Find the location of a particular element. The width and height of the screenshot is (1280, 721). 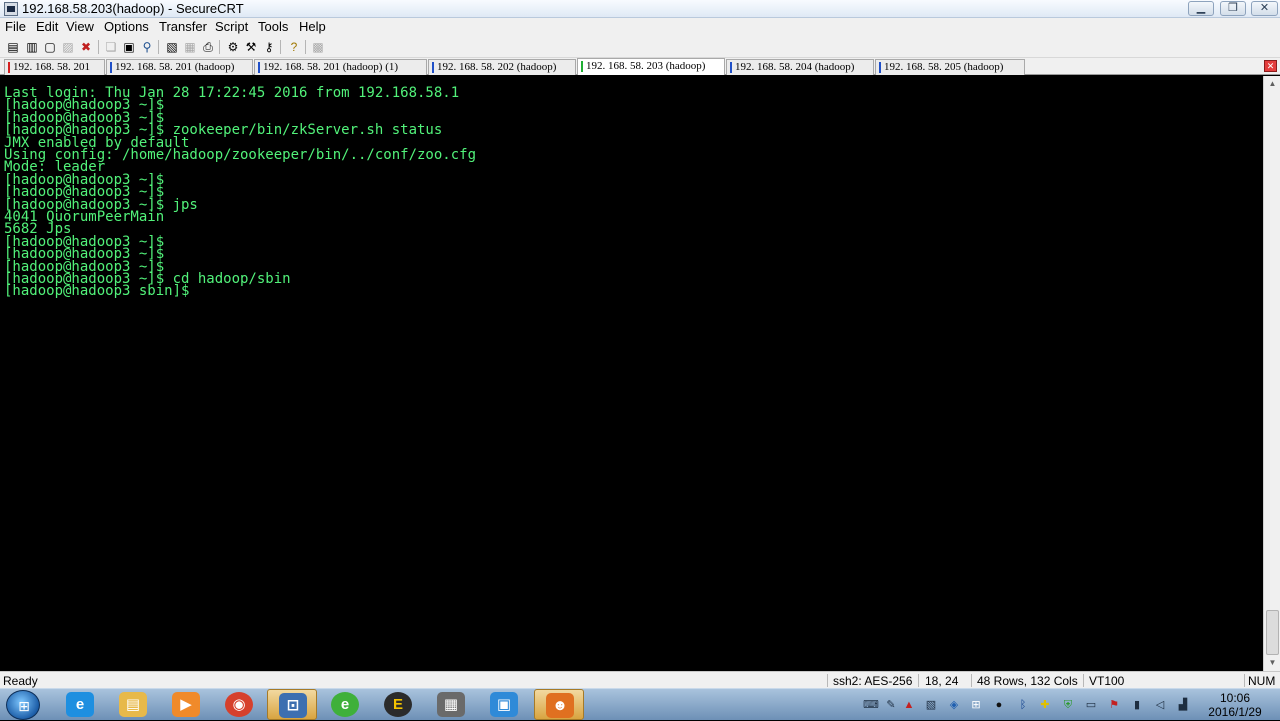

power-icon: ▮ is located at coordinates (1137, 705).